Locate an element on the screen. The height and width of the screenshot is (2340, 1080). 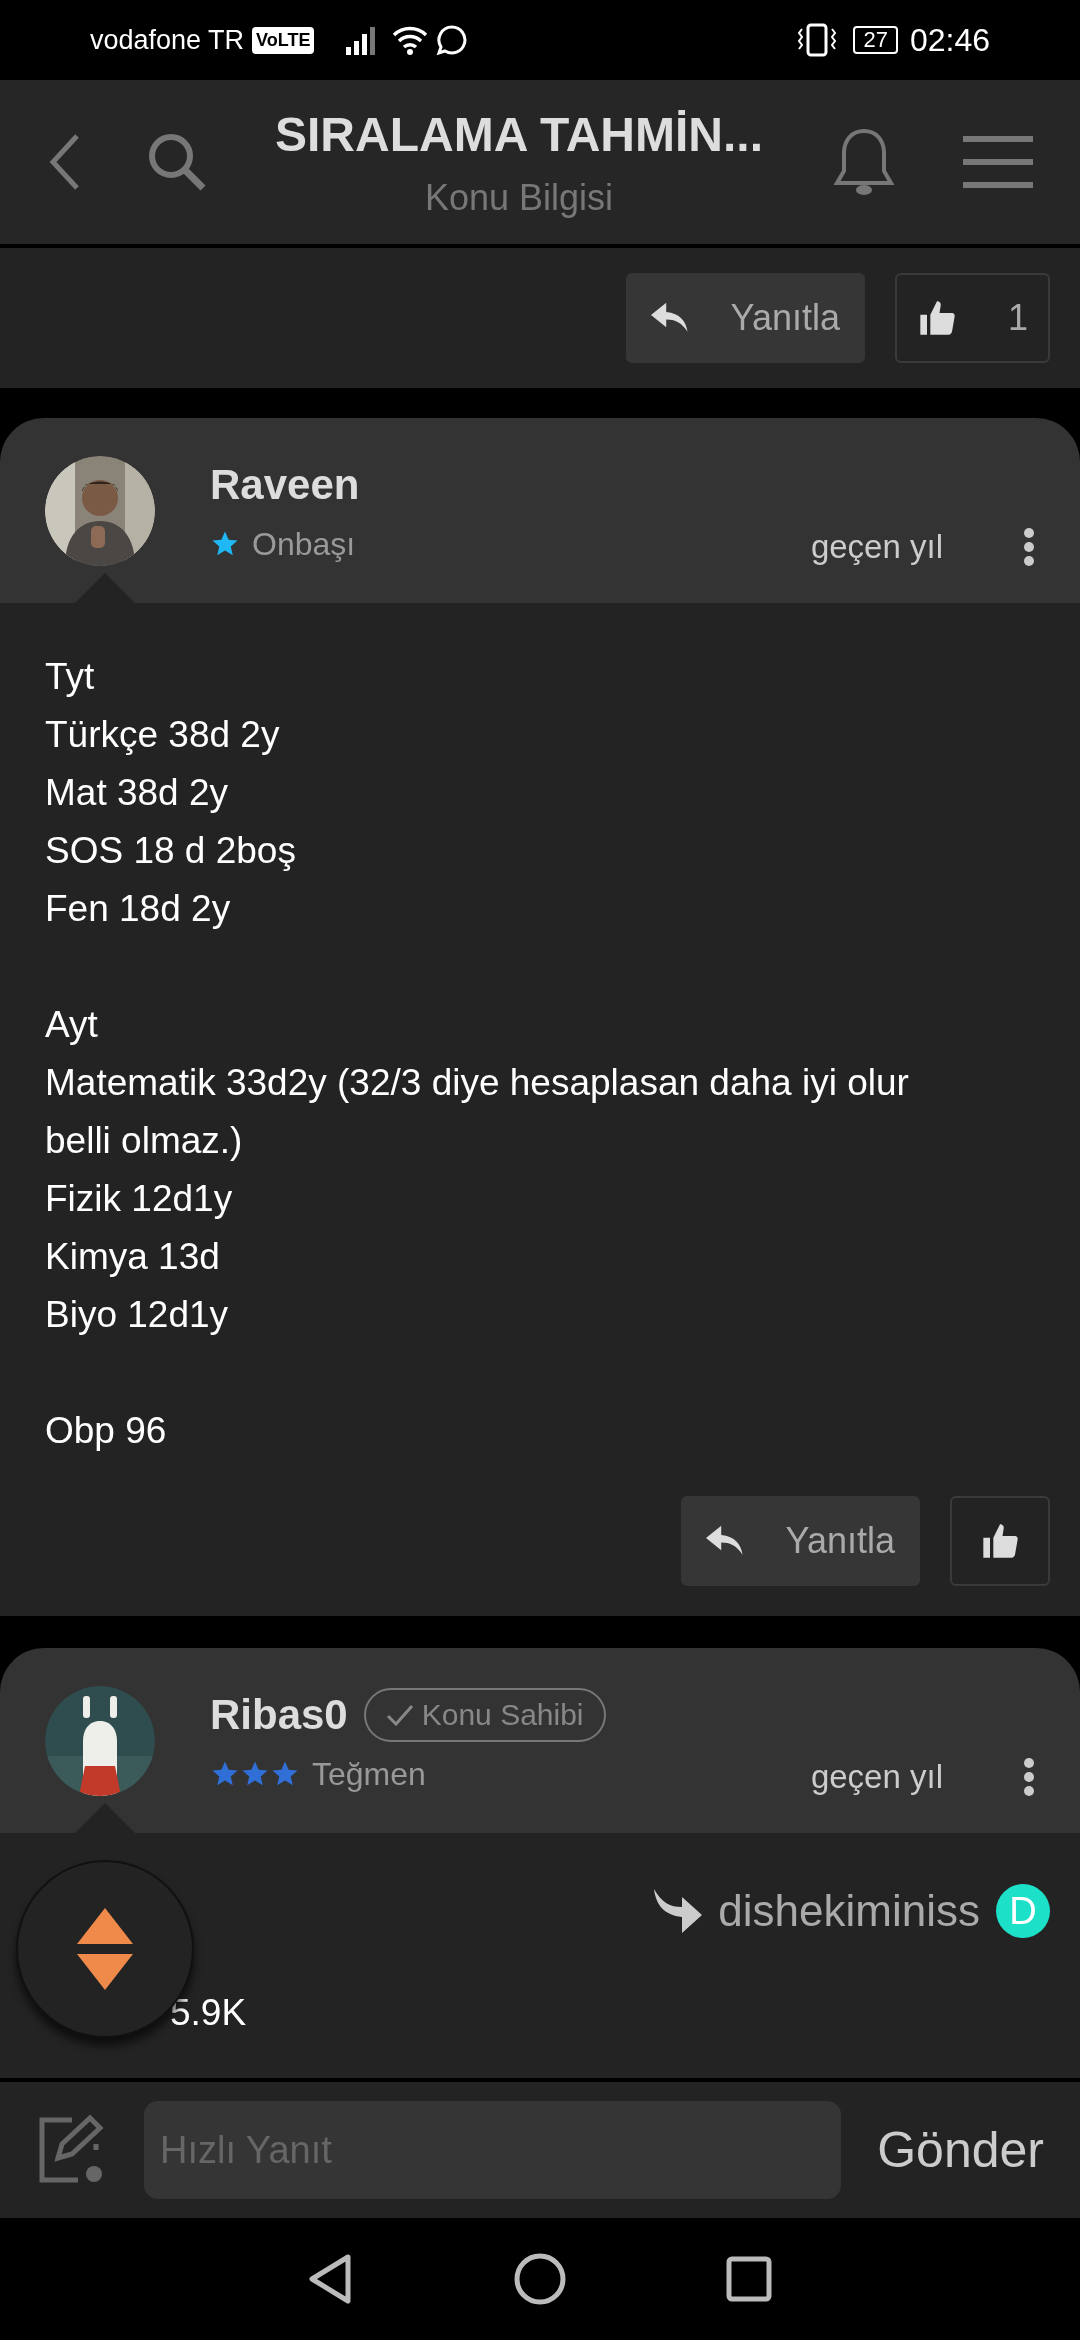
post-text-line: Matematik 33d2y (32/3 diye hesaplasan daha iyi olur belli olmaz.) is located at coordinates (477, 1112).